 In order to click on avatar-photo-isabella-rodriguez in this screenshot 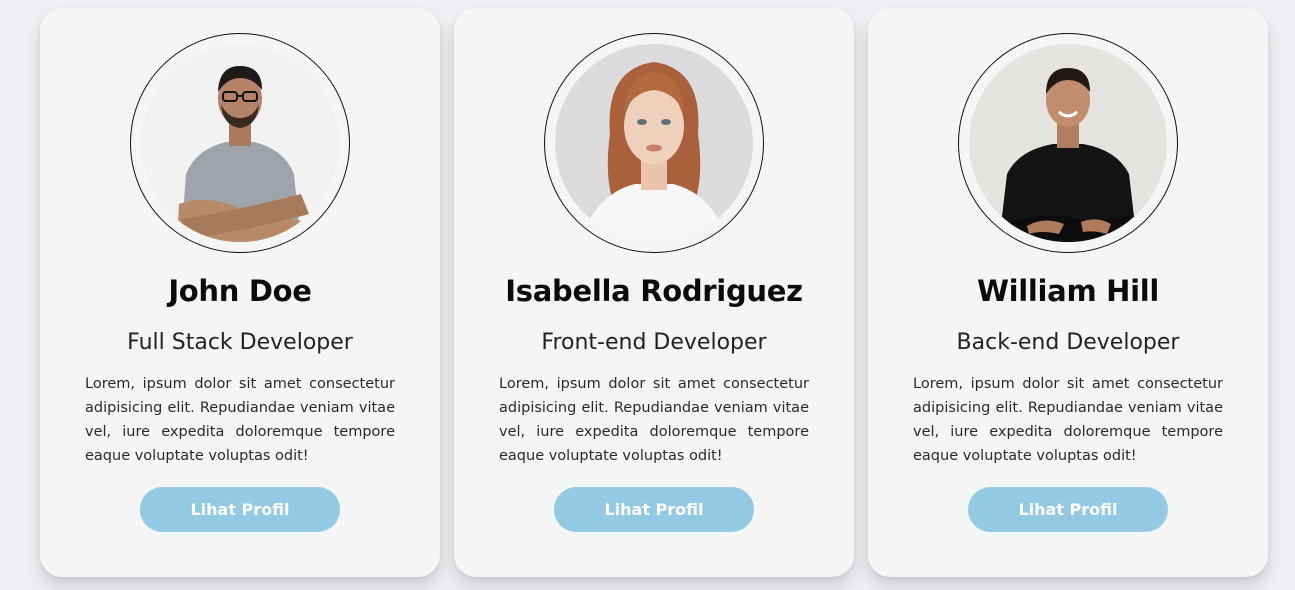, I will do `click(654, 143)`.